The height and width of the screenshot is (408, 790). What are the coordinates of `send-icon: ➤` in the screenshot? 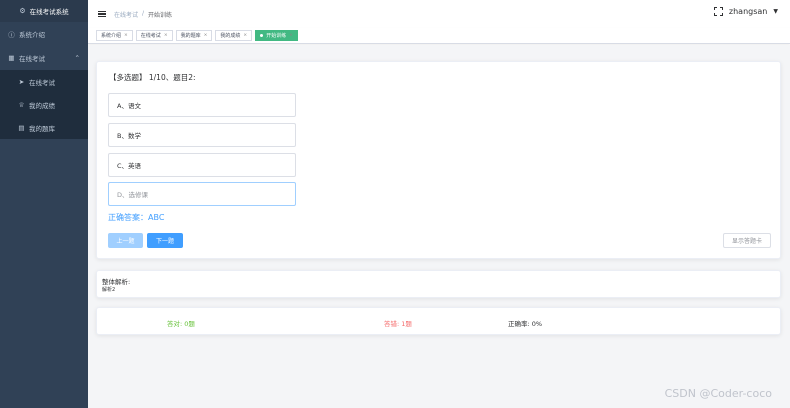 It's located at (21, 81).